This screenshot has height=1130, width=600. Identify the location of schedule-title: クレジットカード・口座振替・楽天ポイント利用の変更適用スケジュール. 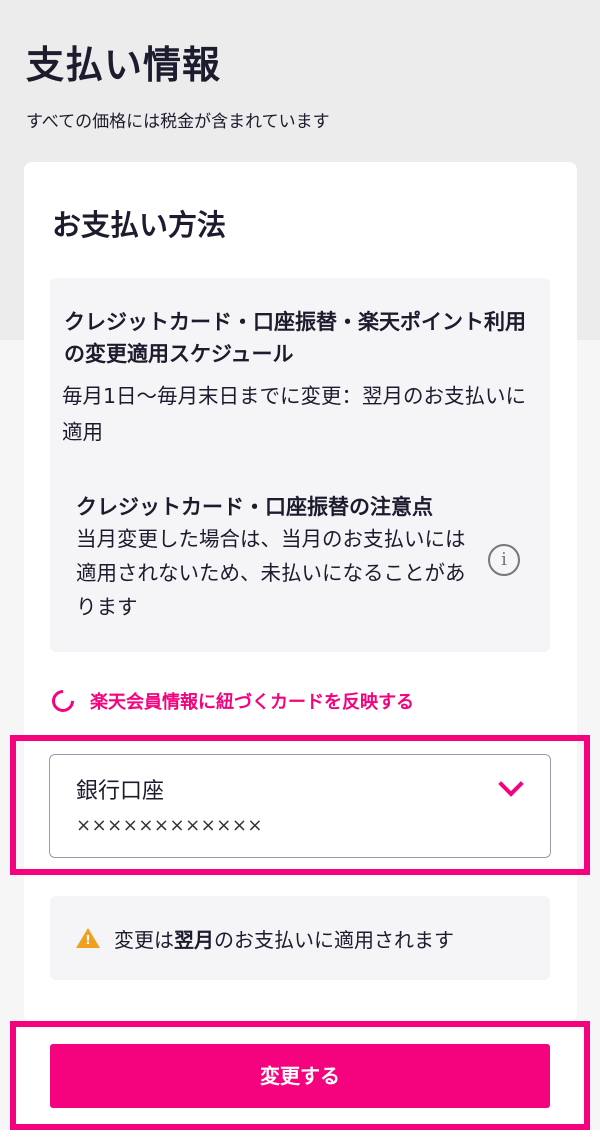
(295, 338).